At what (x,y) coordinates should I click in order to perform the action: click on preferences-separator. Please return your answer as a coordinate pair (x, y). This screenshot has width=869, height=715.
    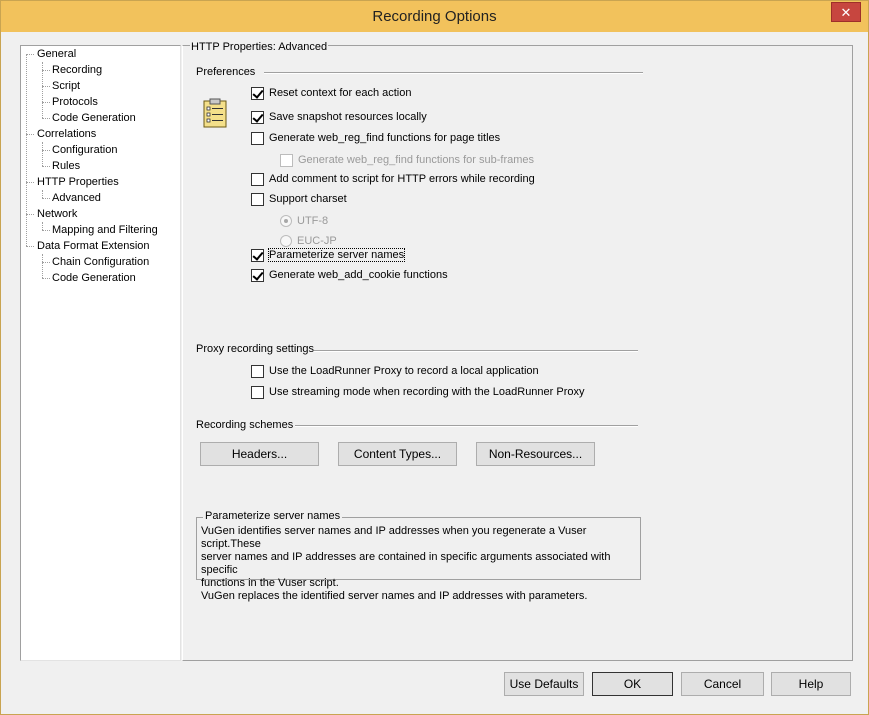
    Looking at the image, I should click on (453, 73).